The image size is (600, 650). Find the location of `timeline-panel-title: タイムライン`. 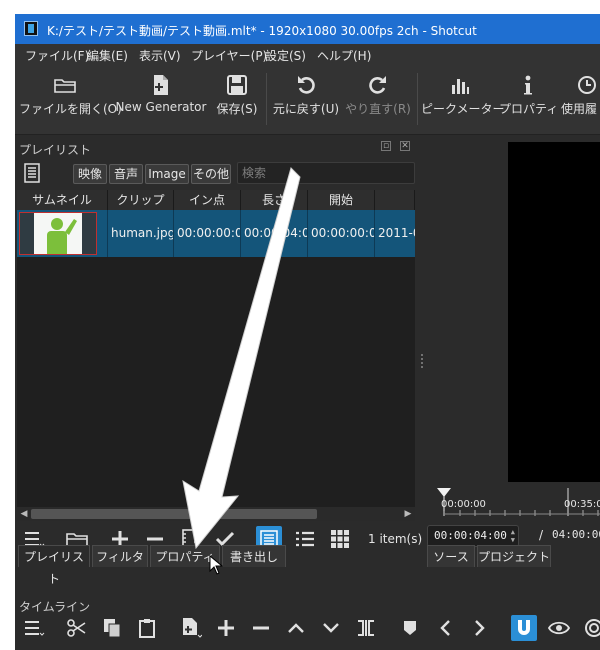

timeline-panel-title: タイムライン is located at coordinates (55, 607).